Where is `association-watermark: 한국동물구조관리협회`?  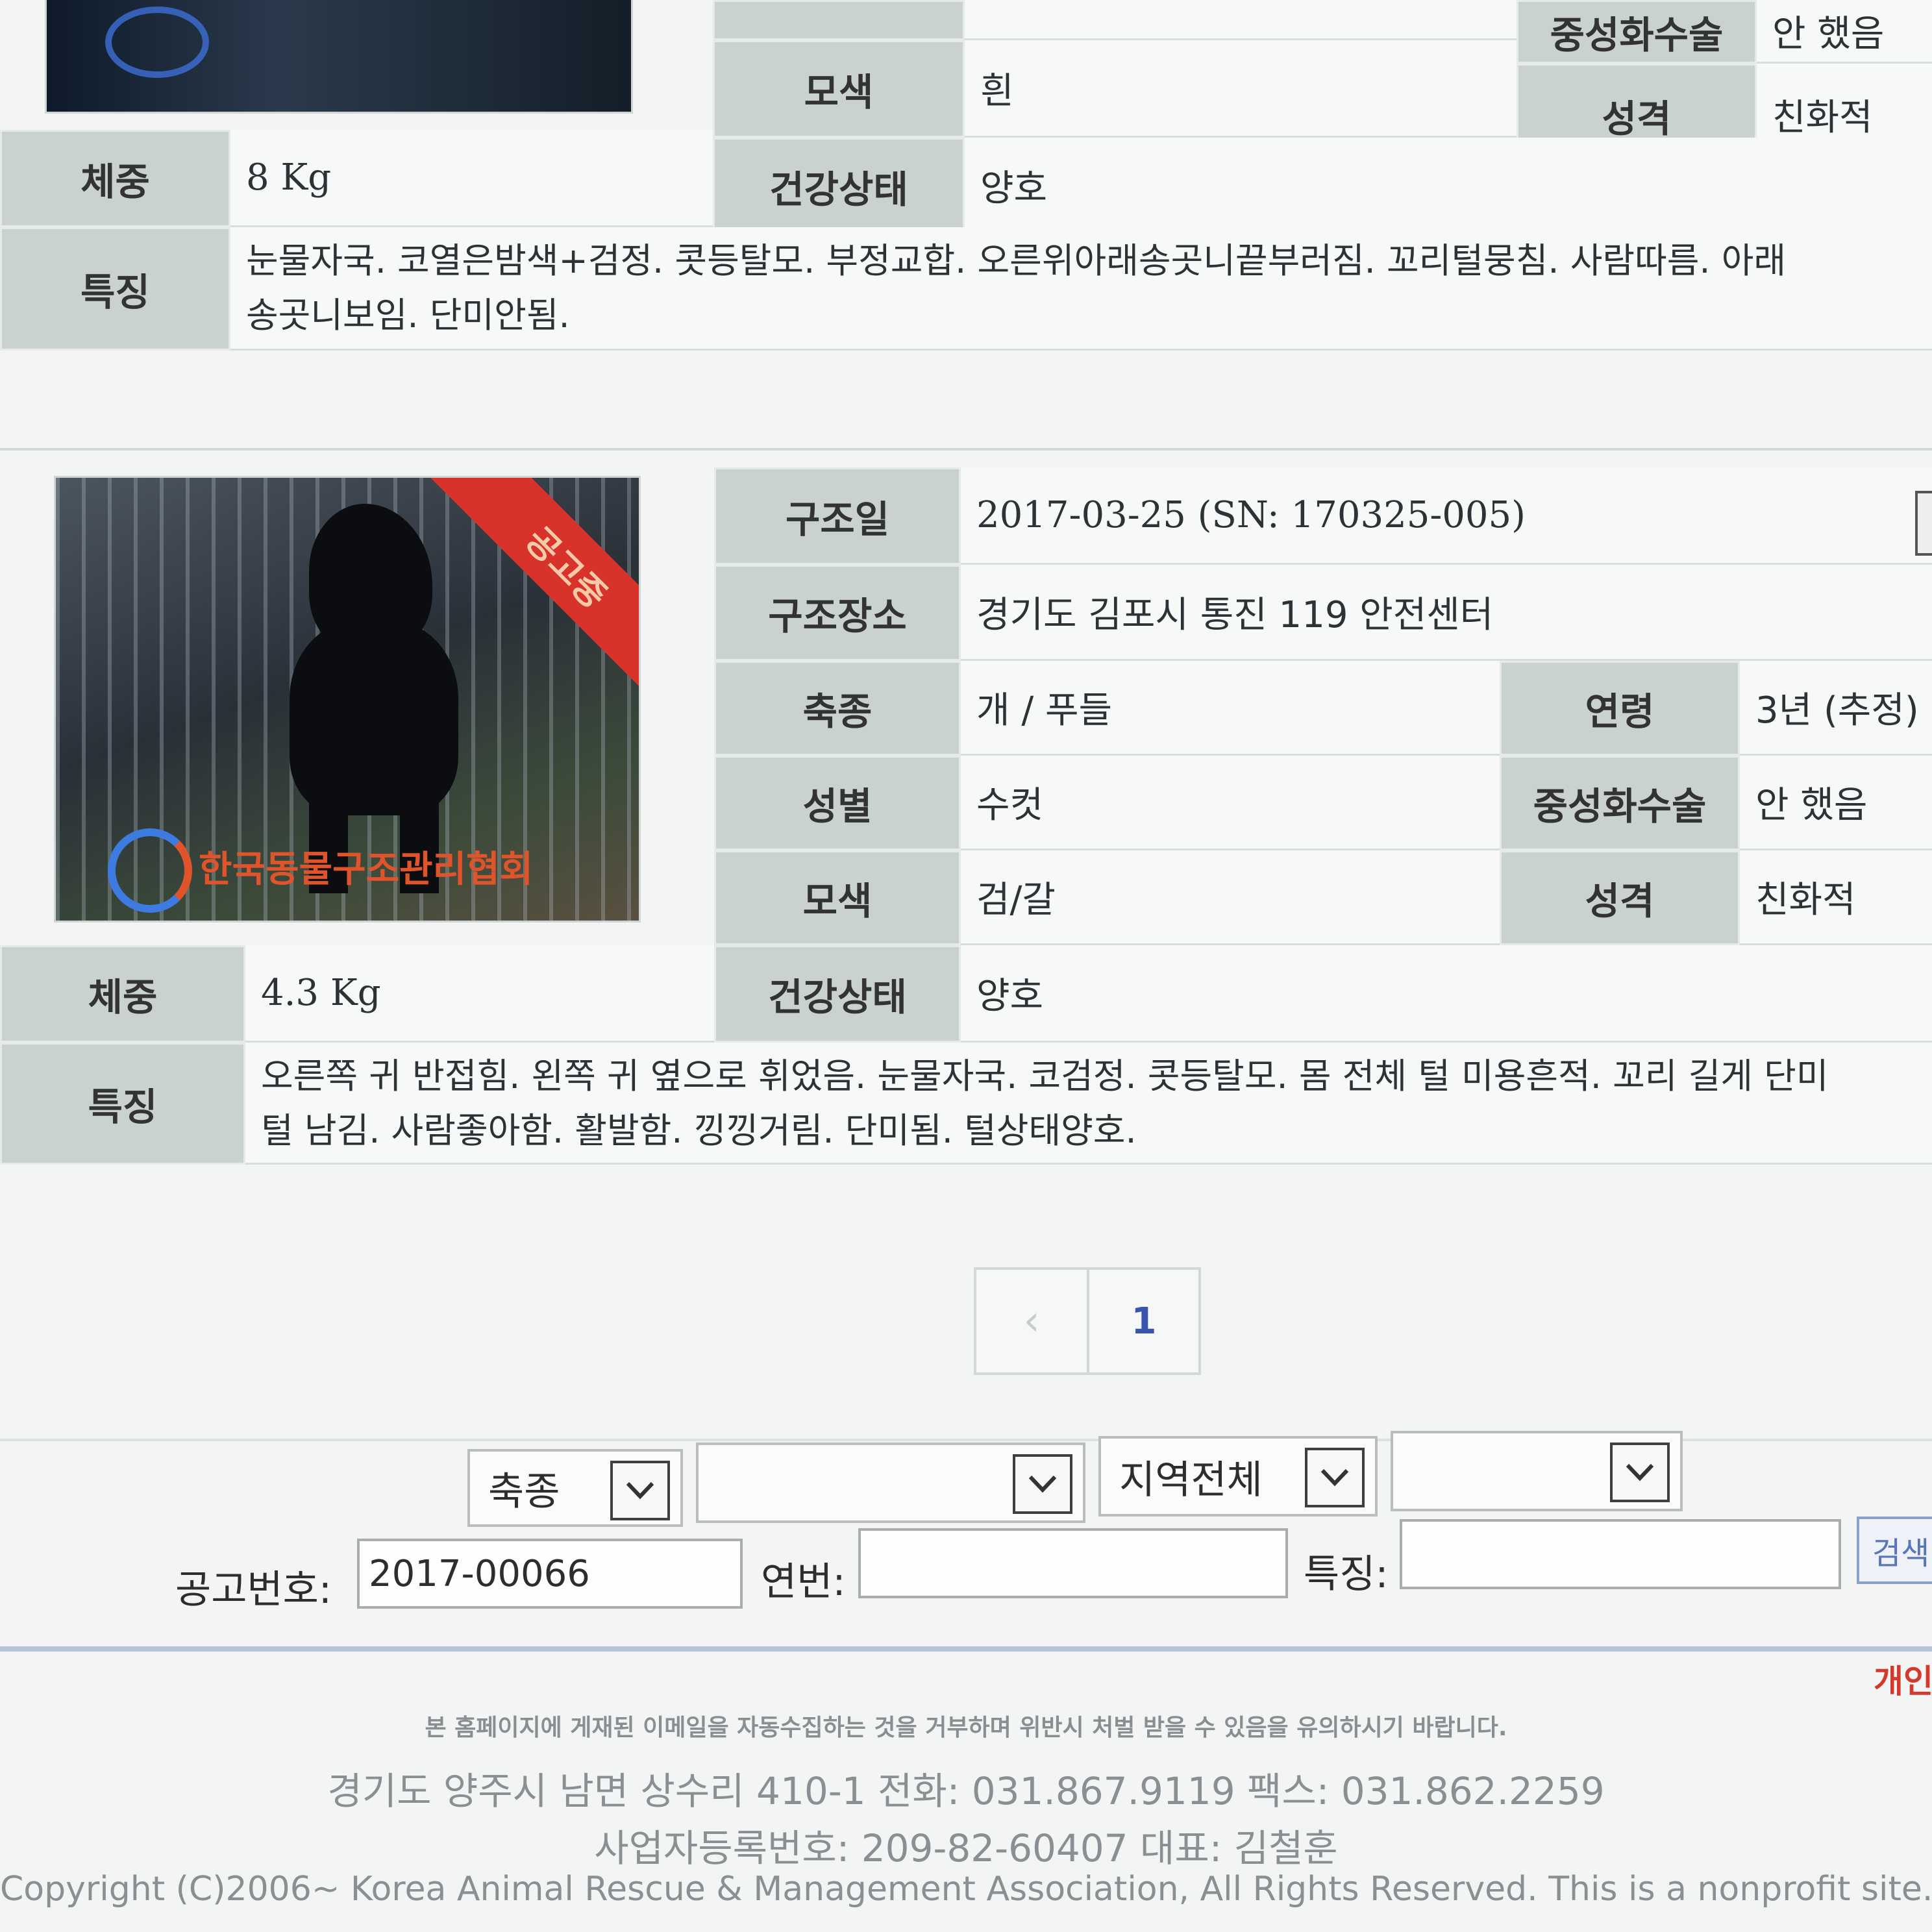
association-watermark: 한국동물구조관리협회 is located at coordinates (366, 869).